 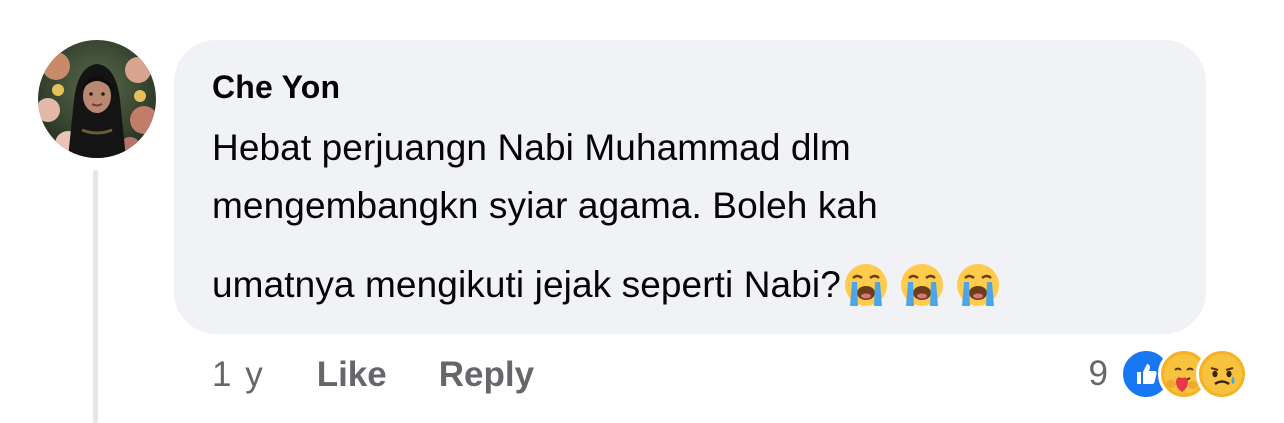 I want to click on emoji-group, so click(x=927, y=285).